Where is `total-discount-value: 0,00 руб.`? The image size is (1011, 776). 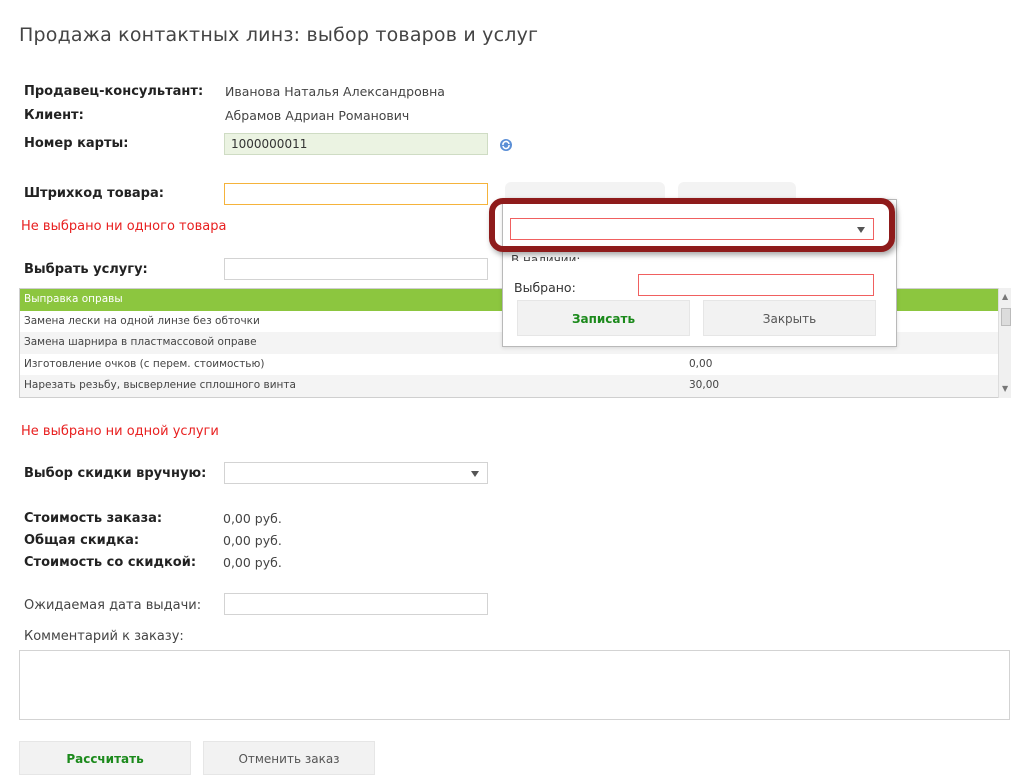
total-discount-value: 0,00 руб. is located at coordinates (252, 540).